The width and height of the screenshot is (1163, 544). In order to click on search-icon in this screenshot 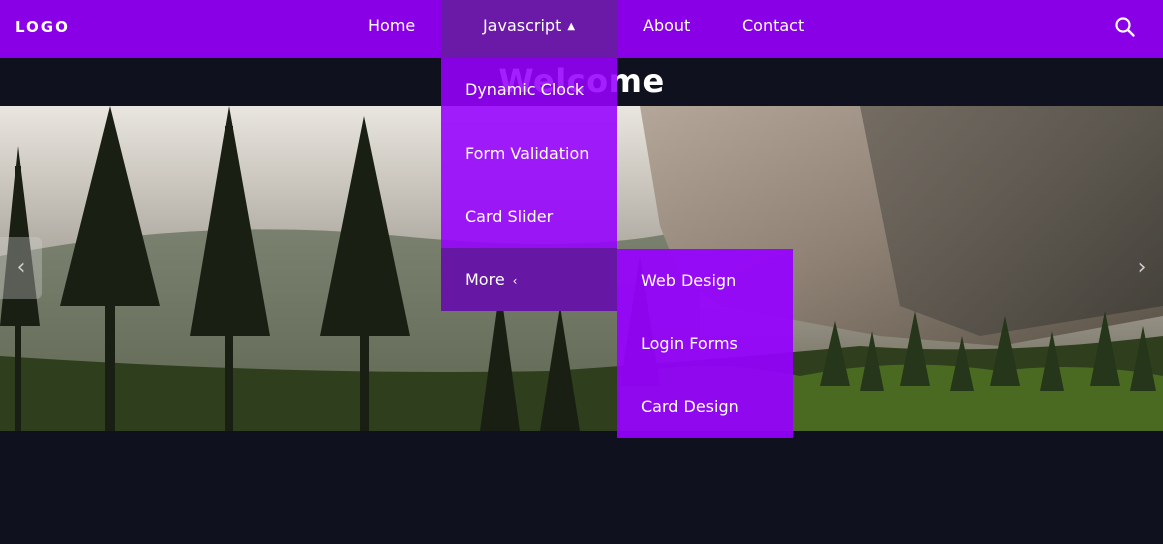, I will do `click(1125, 27)`.